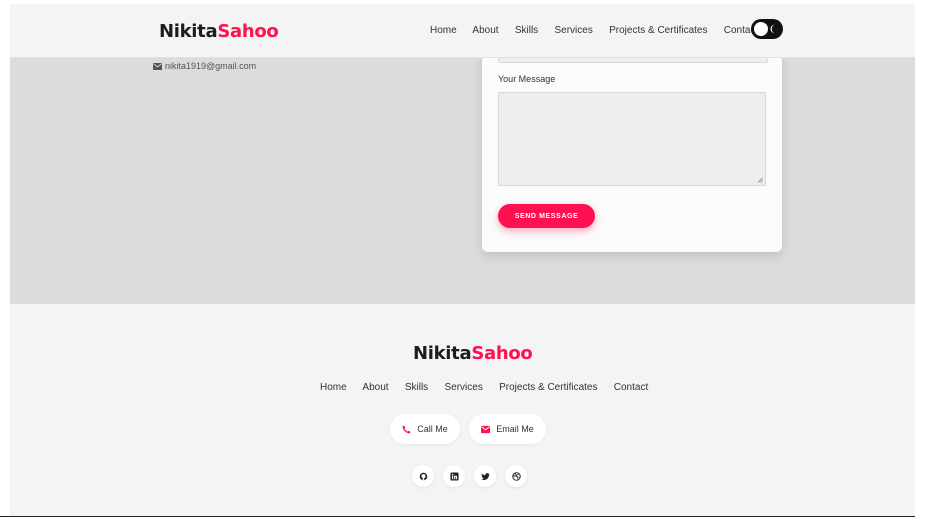  I want to click on contact-email-text: nikita1919@gmail.com, so click(211, 66).